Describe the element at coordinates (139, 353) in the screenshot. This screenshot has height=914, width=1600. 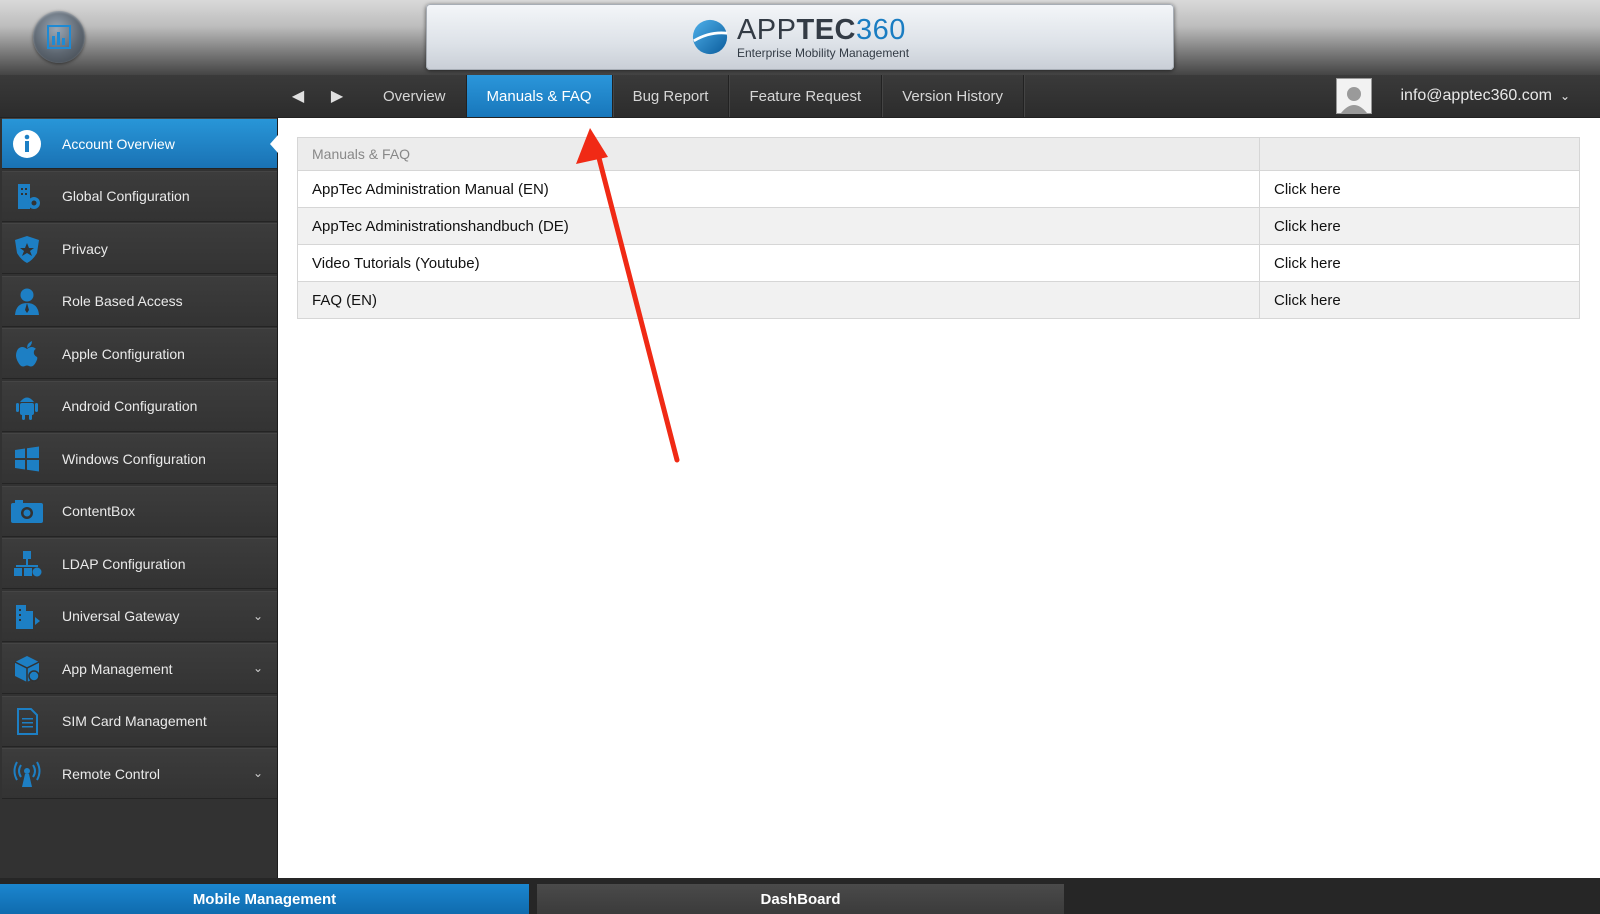
I see `sidebar-item-apple-configuration: Apple Configuration` at that location.